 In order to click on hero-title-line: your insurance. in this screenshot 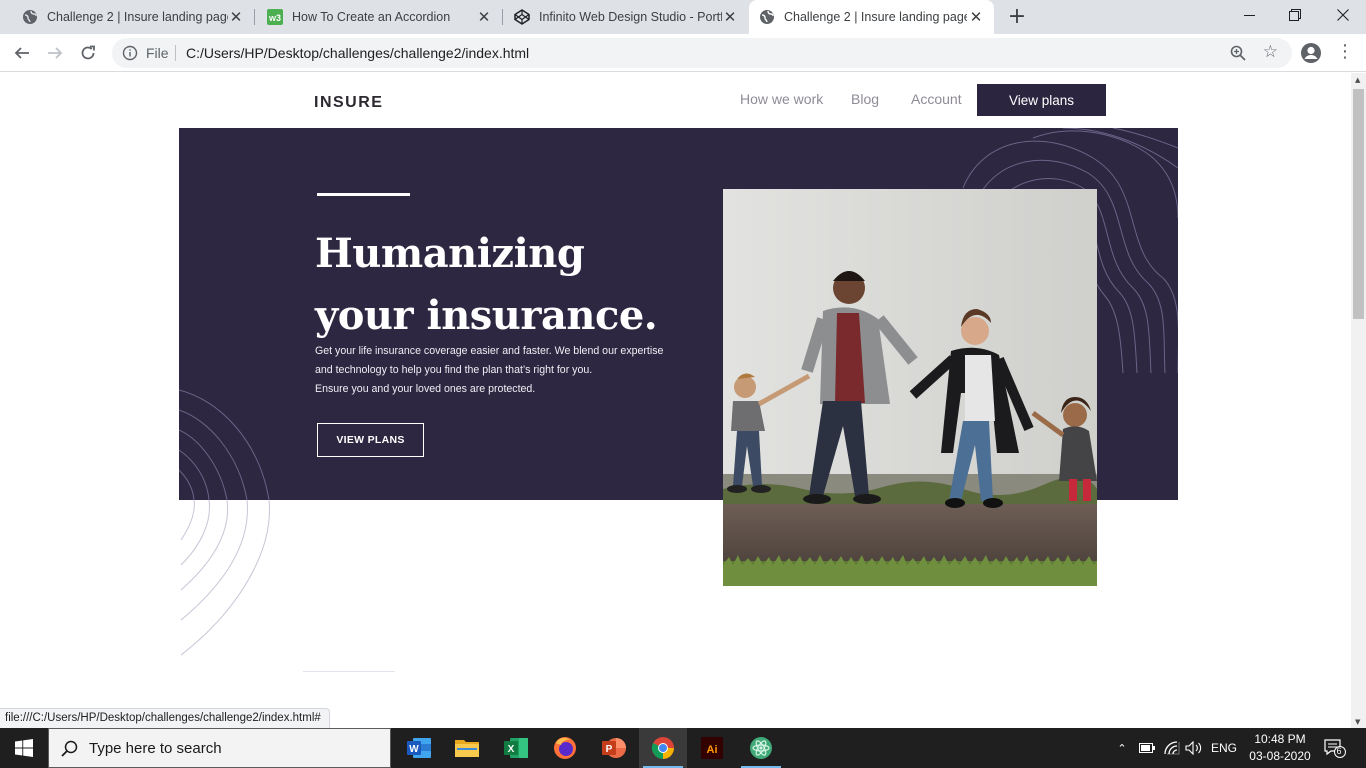, I will do `click(486, 315)`.